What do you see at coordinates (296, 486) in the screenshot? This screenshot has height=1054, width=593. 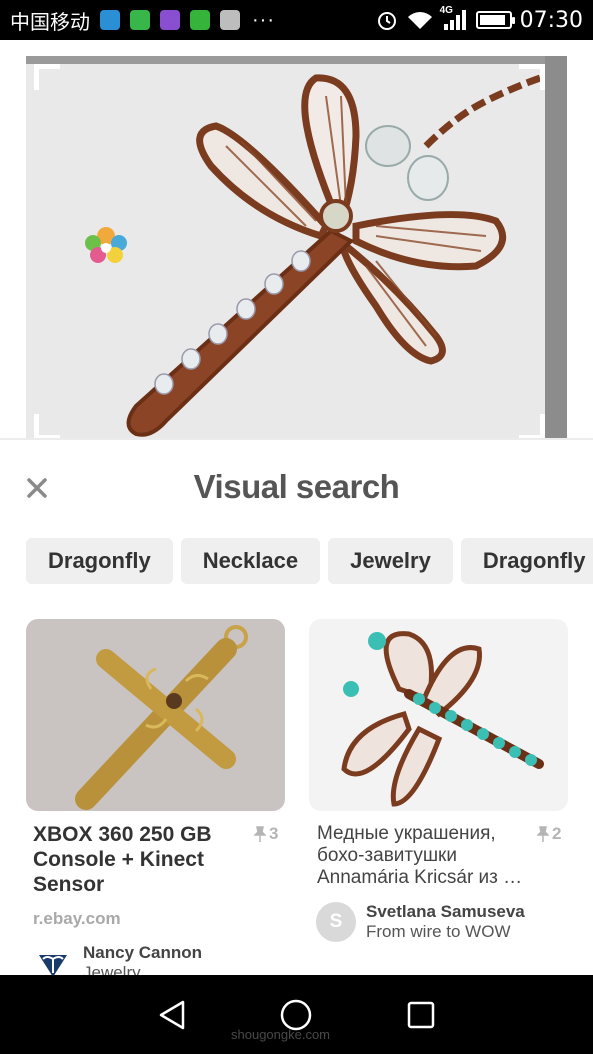 I see `page-title: Visual search` at bounding box center [296, 486].